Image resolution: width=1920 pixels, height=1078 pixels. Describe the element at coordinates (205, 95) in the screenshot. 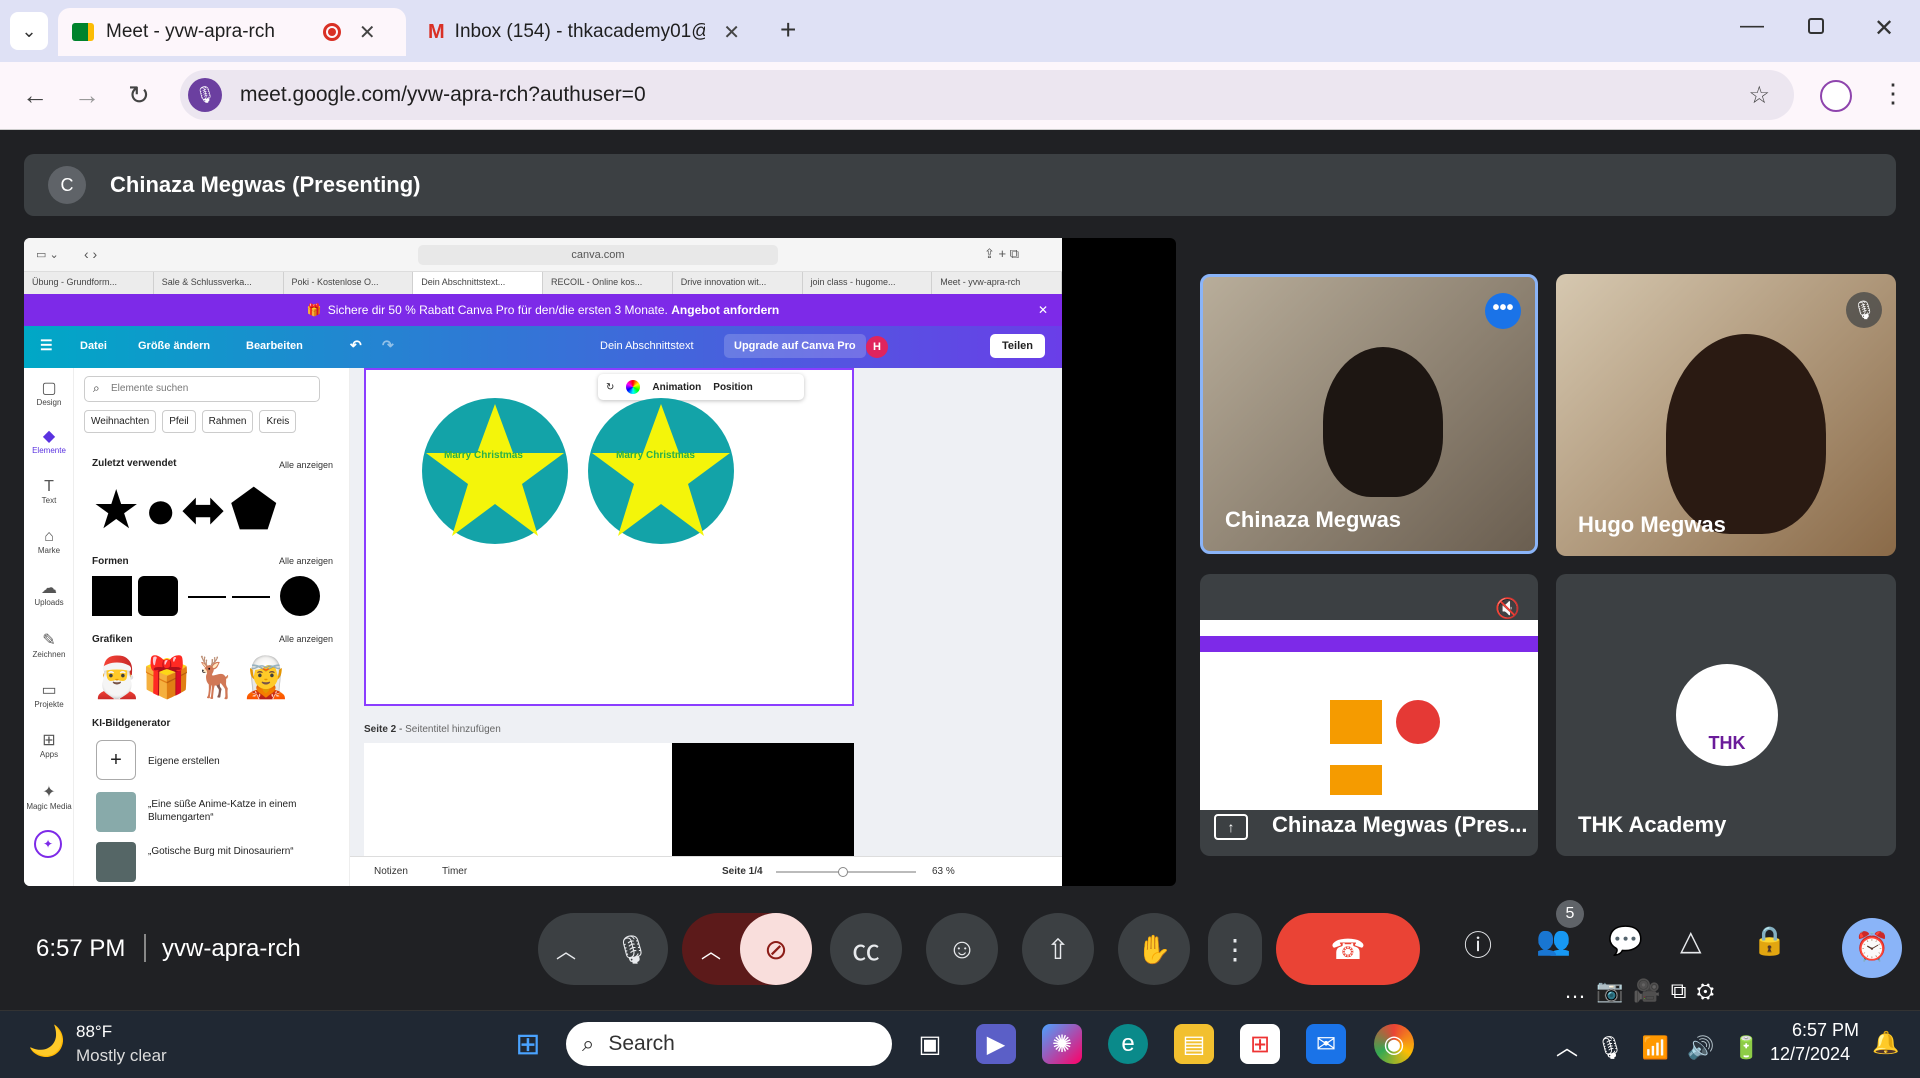

I see `site-info-icon: 🎙` at that location.